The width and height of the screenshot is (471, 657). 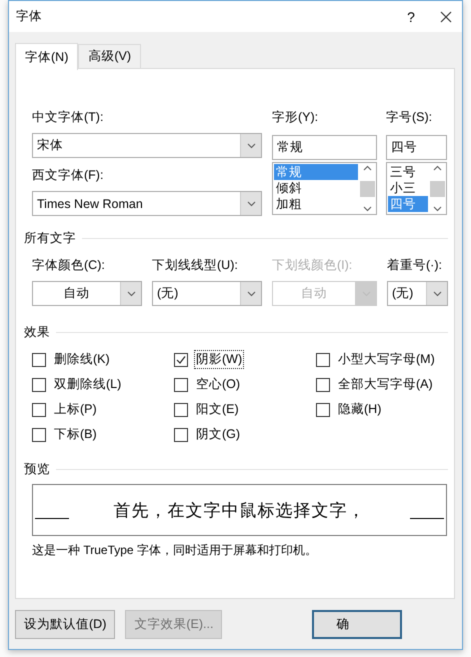 I want to click on tab: 高级(V), so click(x=110, y=56).